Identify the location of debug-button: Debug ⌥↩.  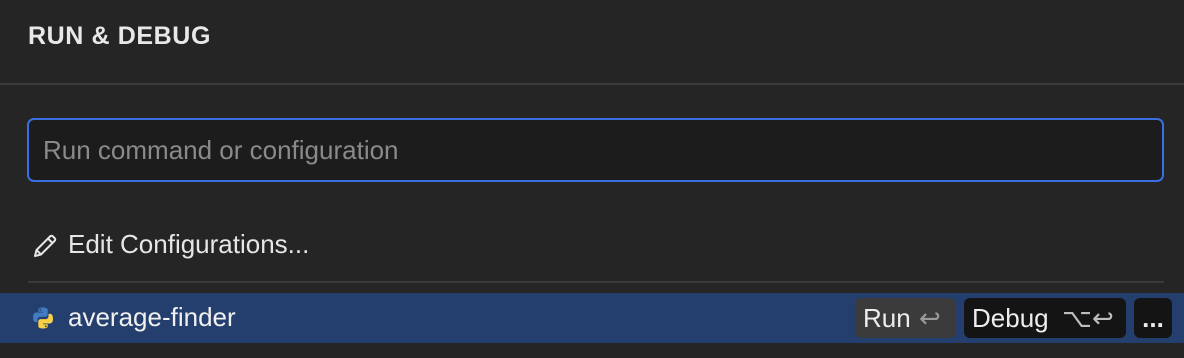
(1045, 318).